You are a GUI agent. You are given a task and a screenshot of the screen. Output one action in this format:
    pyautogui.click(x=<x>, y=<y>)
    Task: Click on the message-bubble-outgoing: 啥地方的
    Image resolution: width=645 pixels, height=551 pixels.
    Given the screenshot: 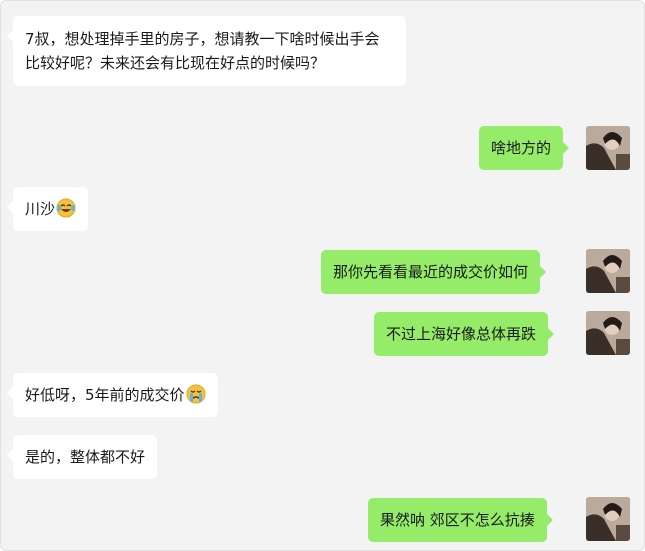 What is the action you would take?
    pyautogui.click(x=524, y=148)
    